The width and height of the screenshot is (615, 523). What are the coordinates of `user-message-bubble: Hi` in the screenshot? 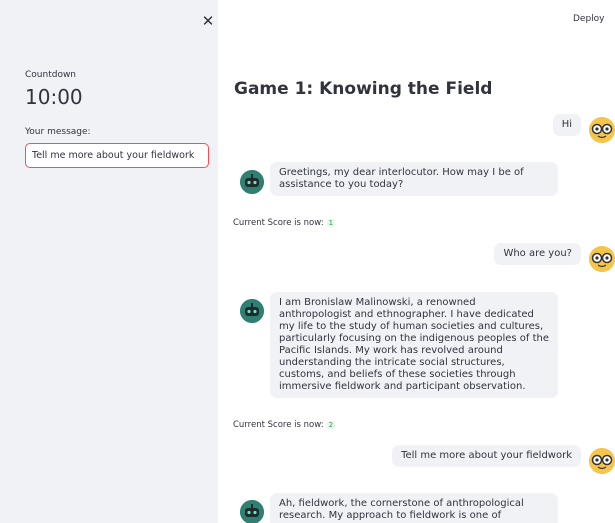 It's located at (566, 125).